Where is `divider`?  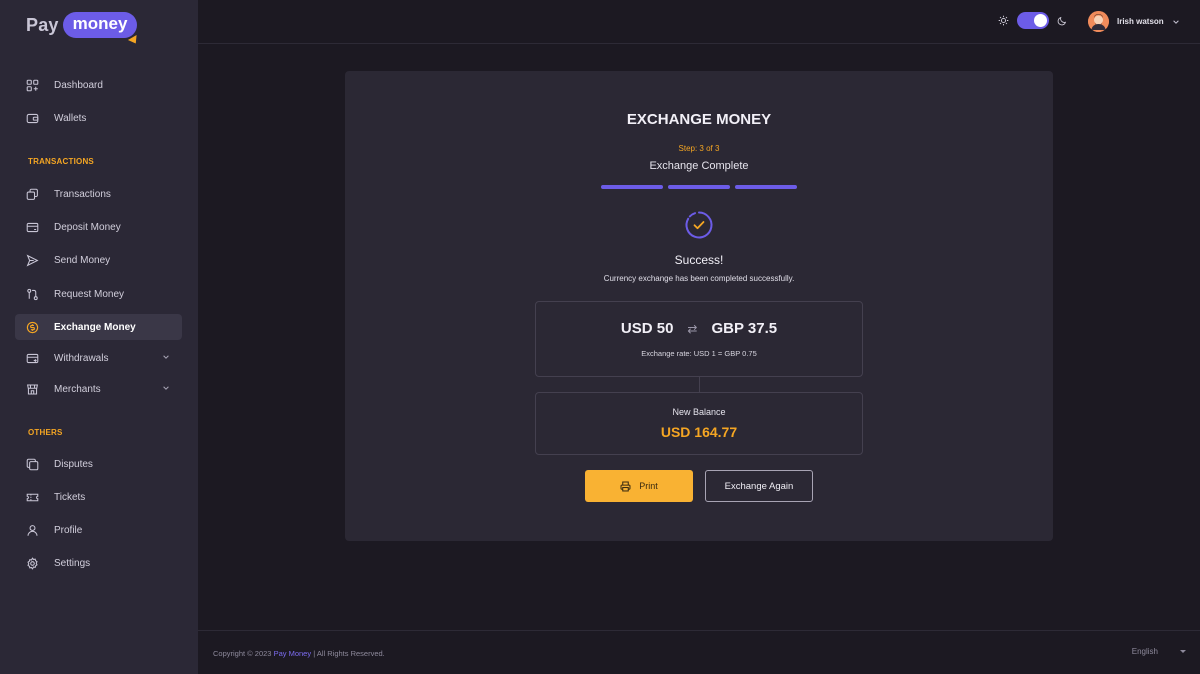
divider is located at coordinates (699, 384).